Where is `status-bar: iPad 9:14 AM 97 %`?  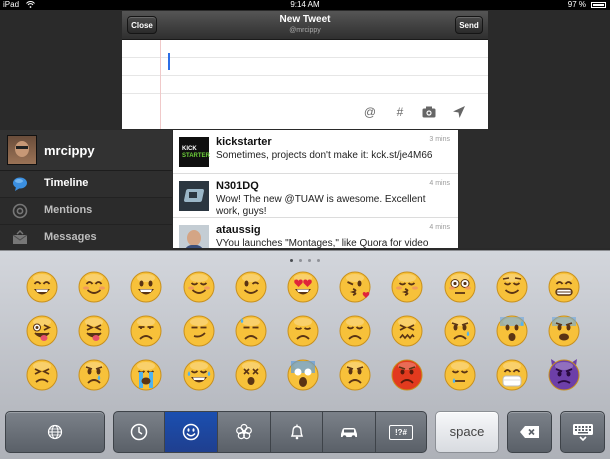
status-bar: iPad 9:14 AM 97 % is located at coordinates (305, 5).